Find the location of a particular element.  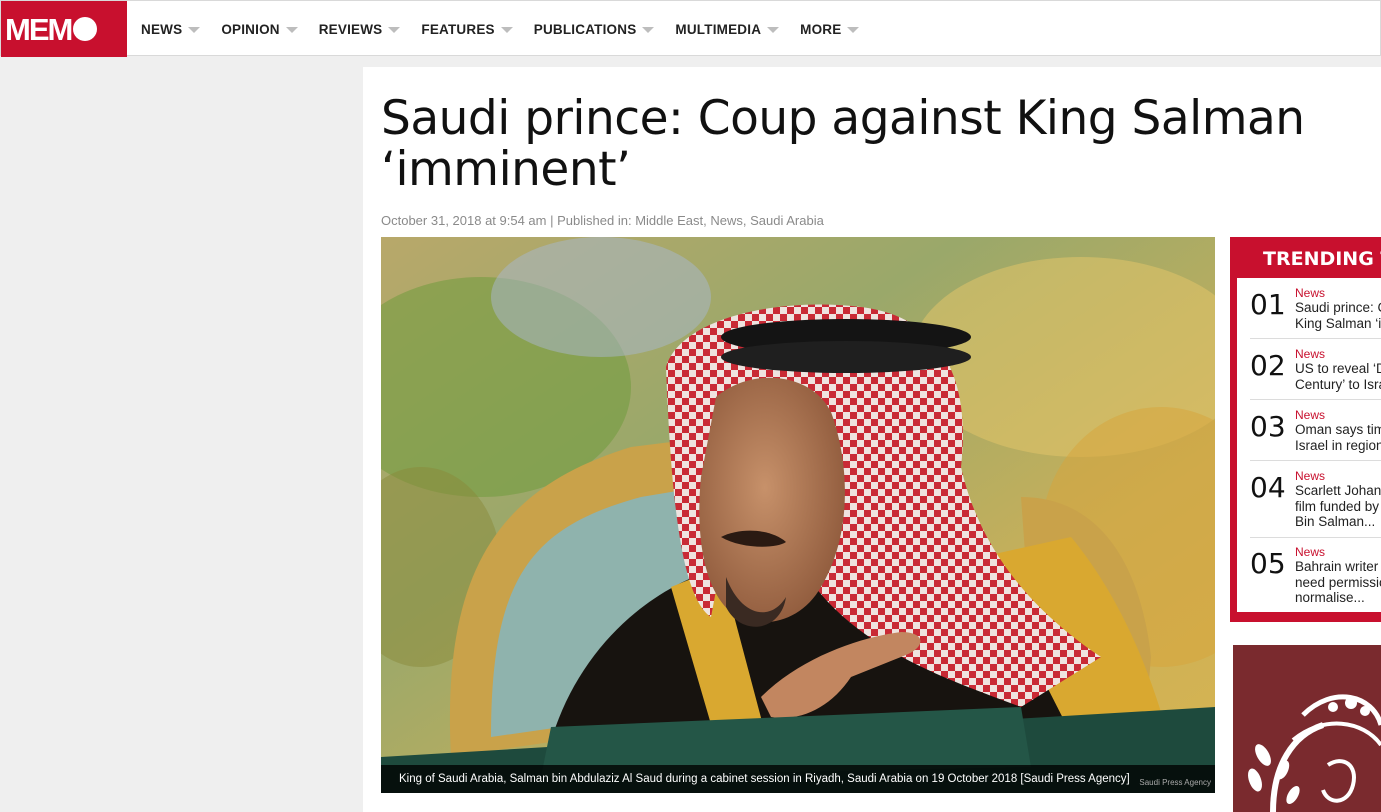

trending-item-3: 03 News Oman says tim Israel in region is located at coordinates (1309, 435).